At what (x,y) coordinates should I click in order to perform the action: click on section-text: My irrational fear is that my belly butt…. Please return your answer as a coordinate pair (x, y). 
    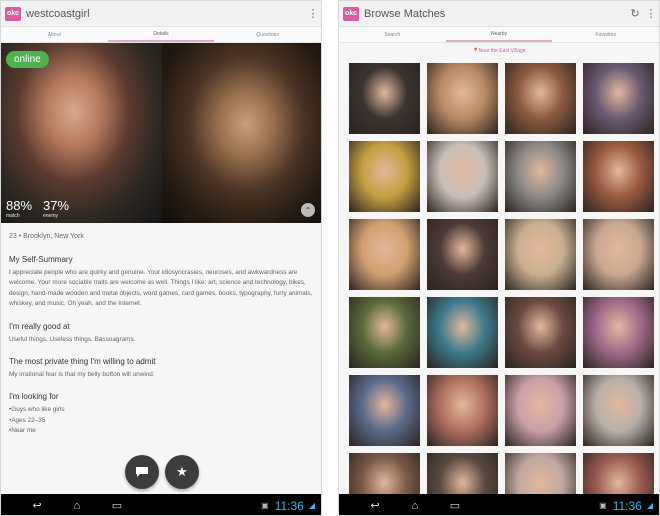
    Looking at the image, I should click on (82, 375).